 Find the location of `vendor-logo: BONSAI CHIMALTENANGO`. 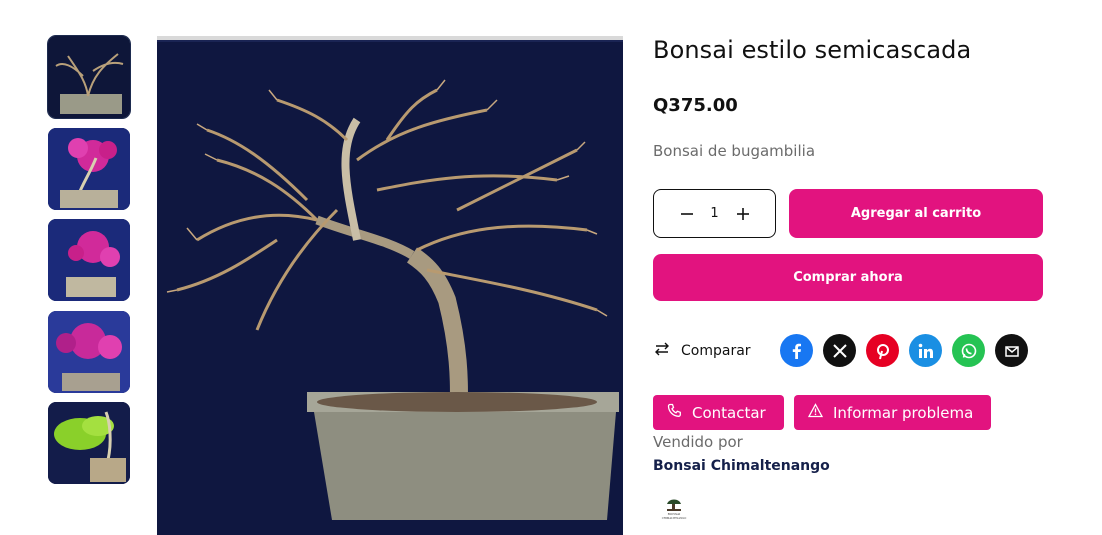

vendor-logo: BONSAI CHIMALTENANGO is located at coordinates (674, 507).